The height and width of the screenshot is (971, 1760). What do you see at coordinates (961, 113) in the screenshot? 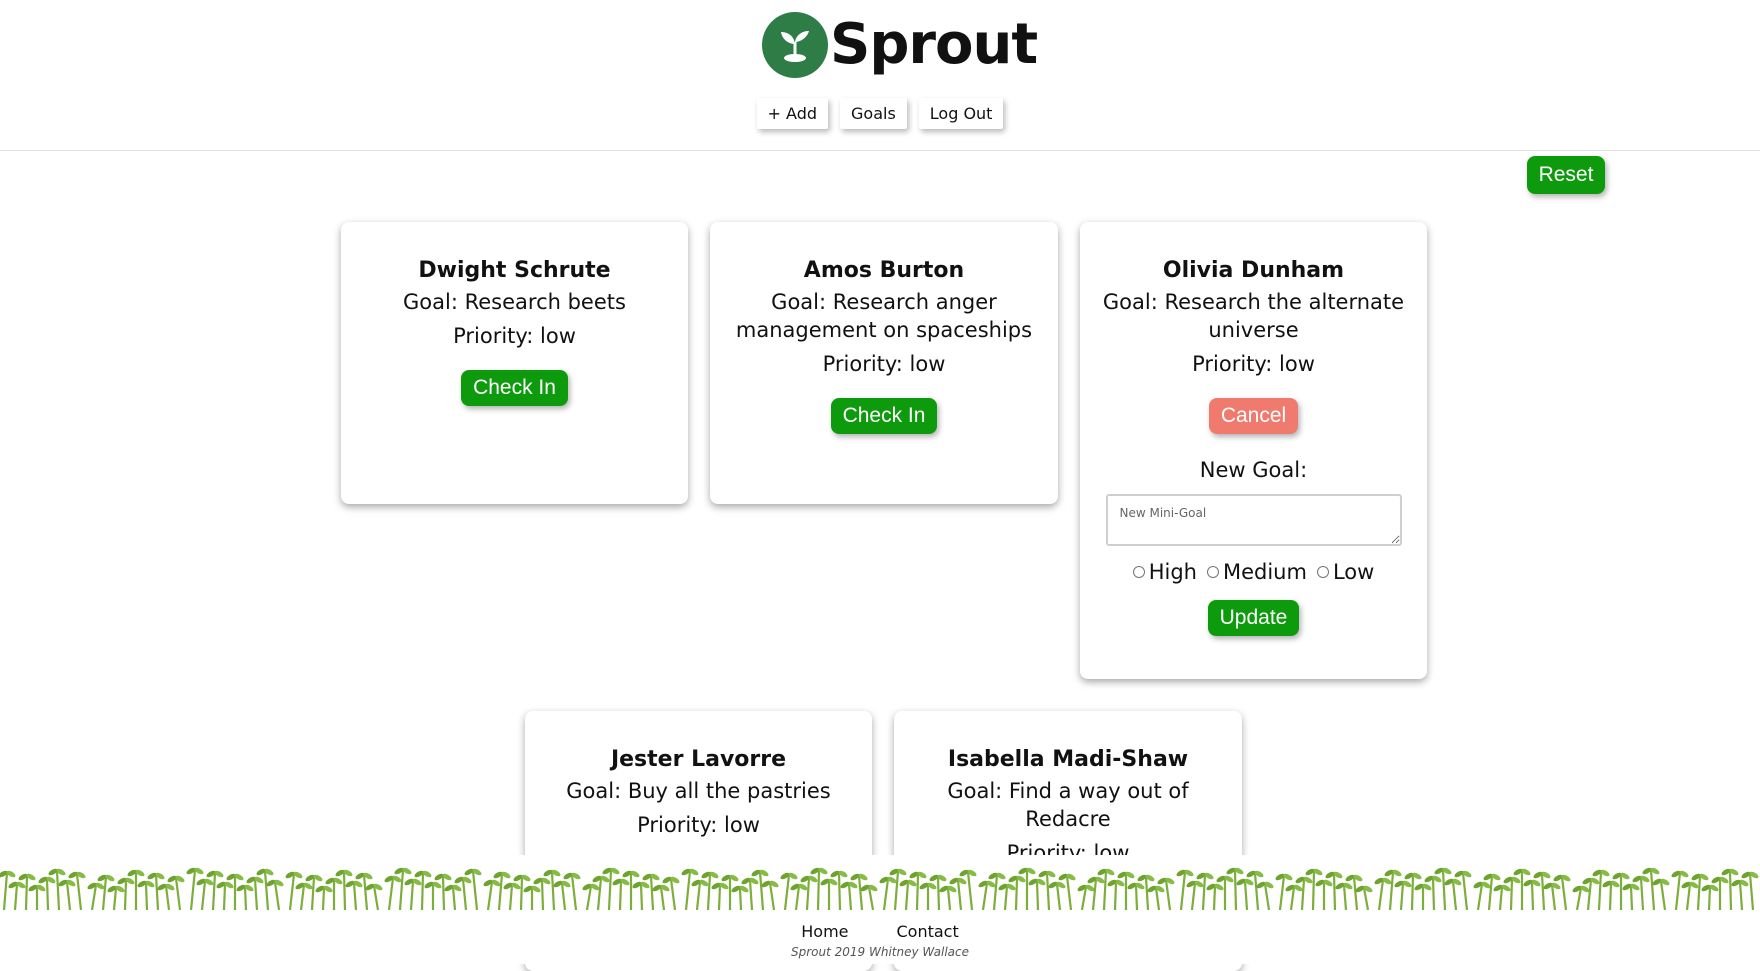
I see `logout-button: Log Out` at bounding box center [961, 113].